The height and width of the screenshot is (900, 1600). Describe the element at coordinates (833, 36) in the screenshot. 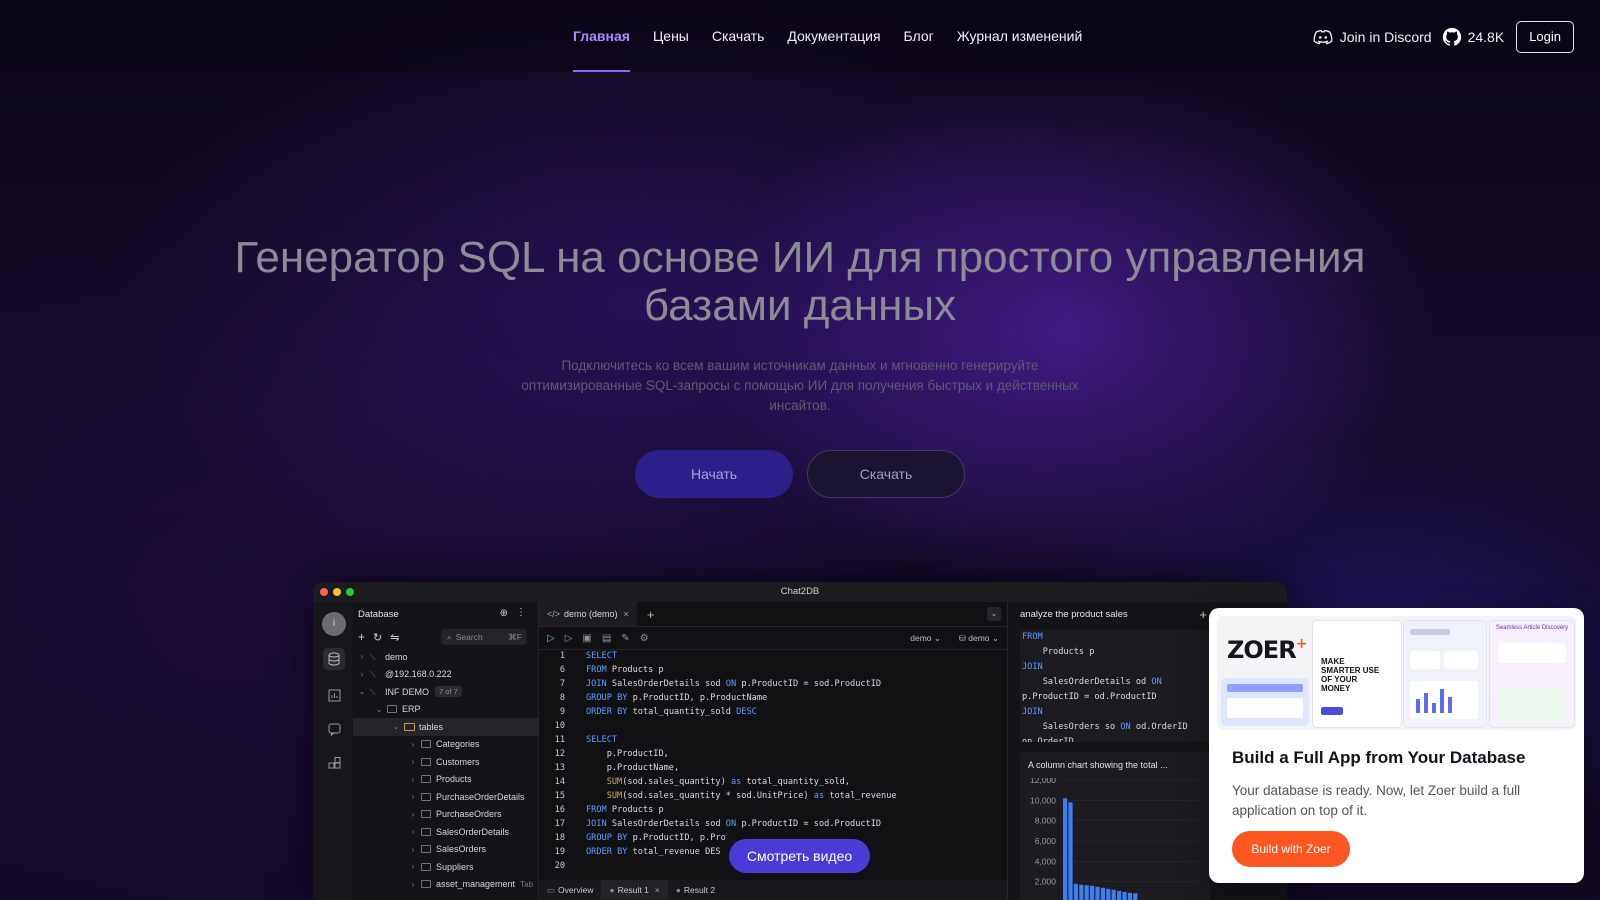

I see `nav-link-3: Документация` at that location.